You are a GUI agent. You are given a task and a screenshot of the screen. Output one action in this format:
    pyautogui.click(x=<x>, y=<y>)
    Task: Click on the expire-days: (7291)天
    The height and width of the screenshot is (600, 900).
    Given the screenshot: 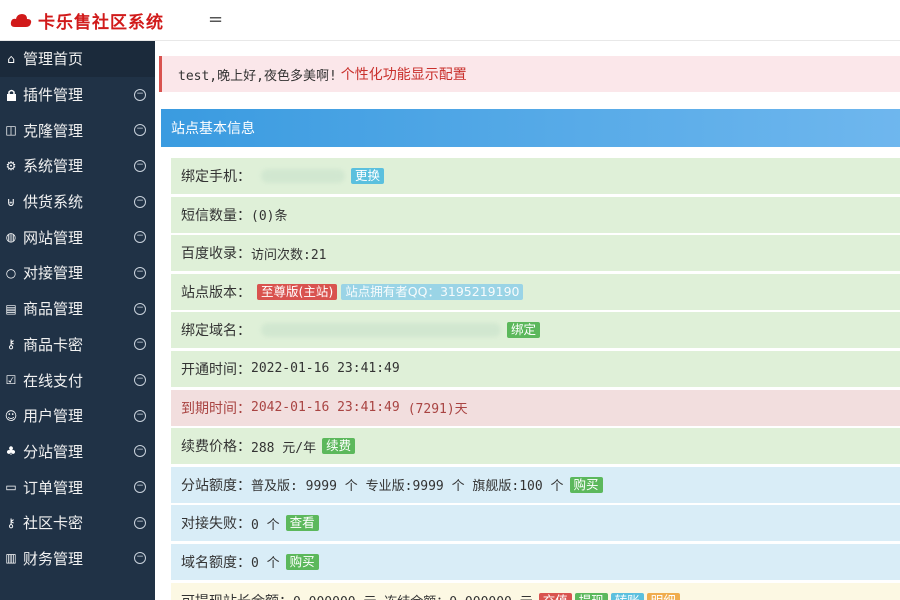 What is the action you would take?
    pyautogui.click(x=437, y=410)
    